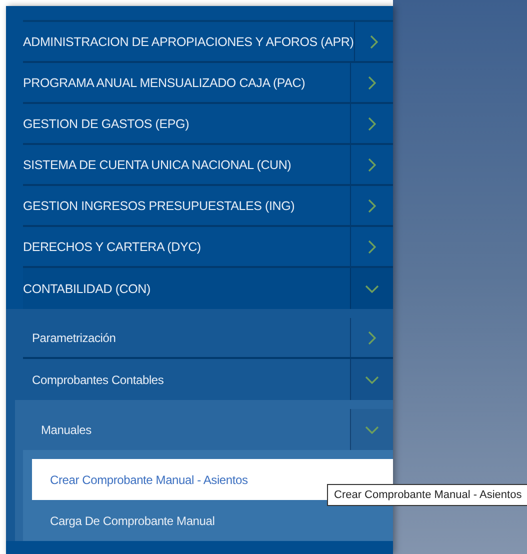  Describe the element at coordinates (208, 124) in the screenshot. I see `menu-item: GESTION DE GASTOS (EPG)` at that location.